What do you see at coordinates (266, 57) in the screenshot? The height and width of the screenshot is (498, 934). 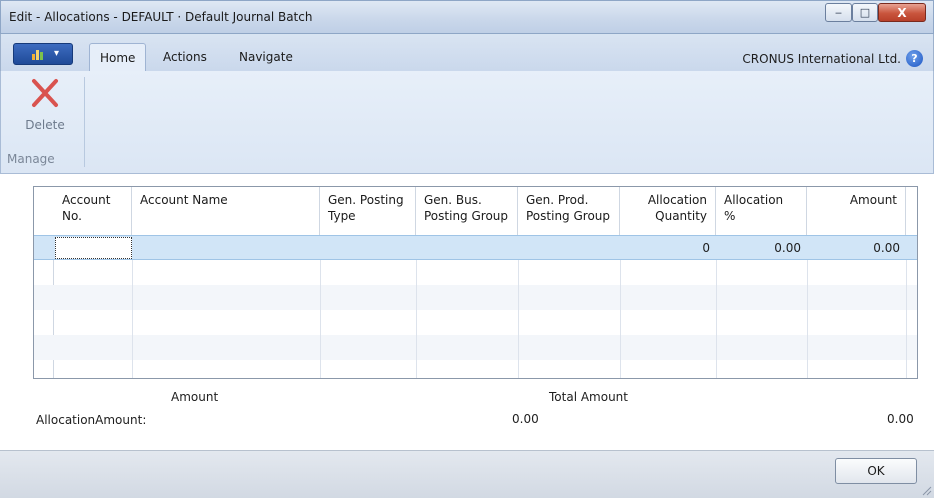 I see `tab-navigate: Navigate` at bounding box center [266, 57].